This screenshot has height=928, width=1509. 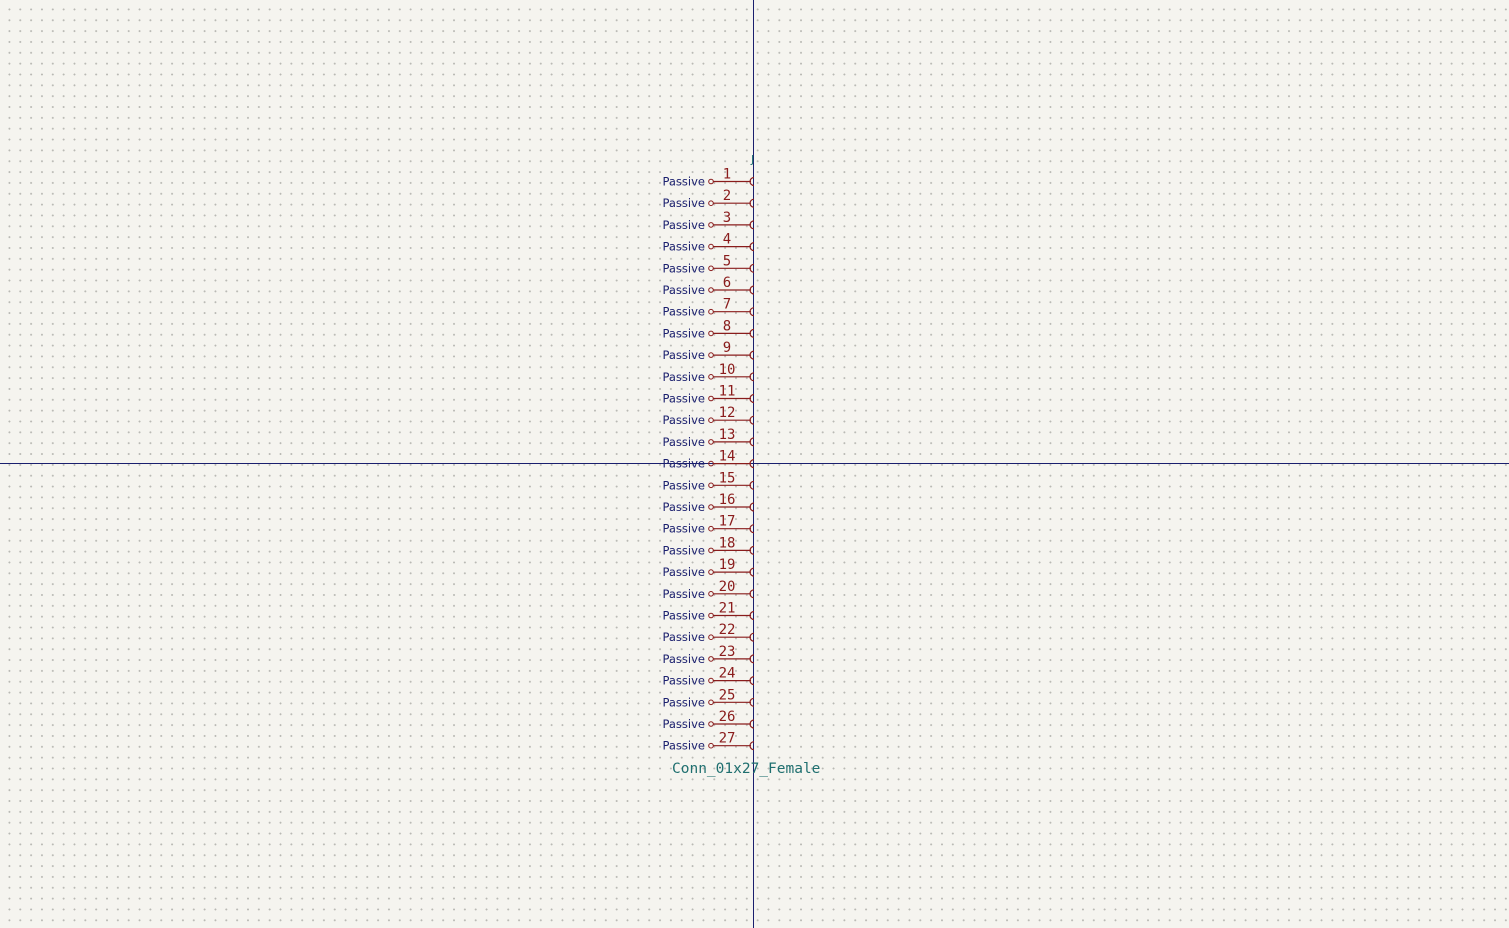 What do you see at coordinates (708, 329) in the screenshot?
I see `pin-8: Passive 8` at bounding box center [708, 329].